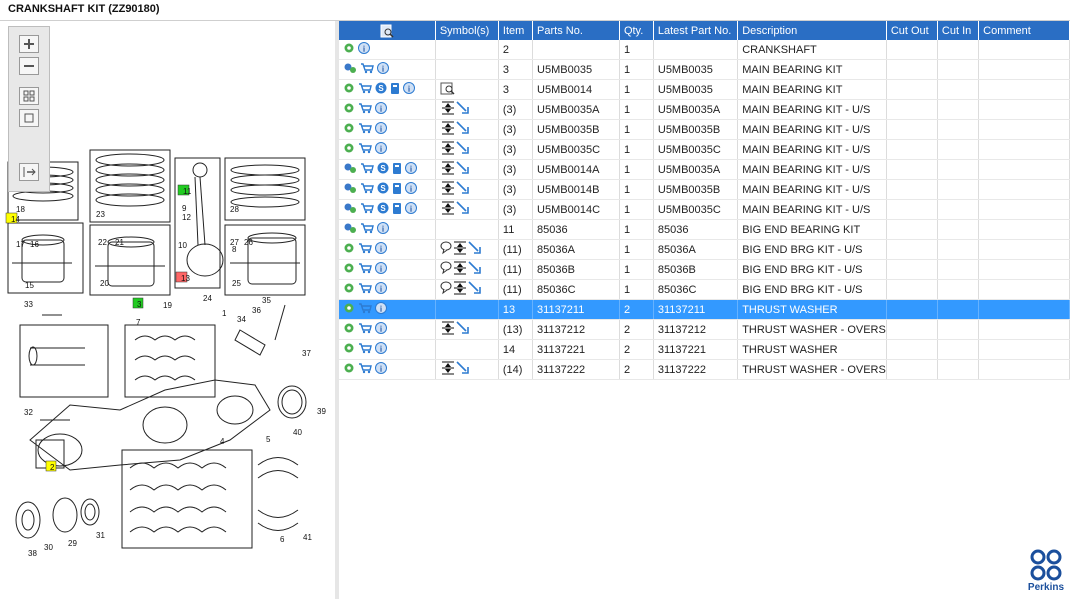  Describe the element at coordinates (958, 30) in the screenshot. I see `cut-in-column-header: Cut In` at that location.